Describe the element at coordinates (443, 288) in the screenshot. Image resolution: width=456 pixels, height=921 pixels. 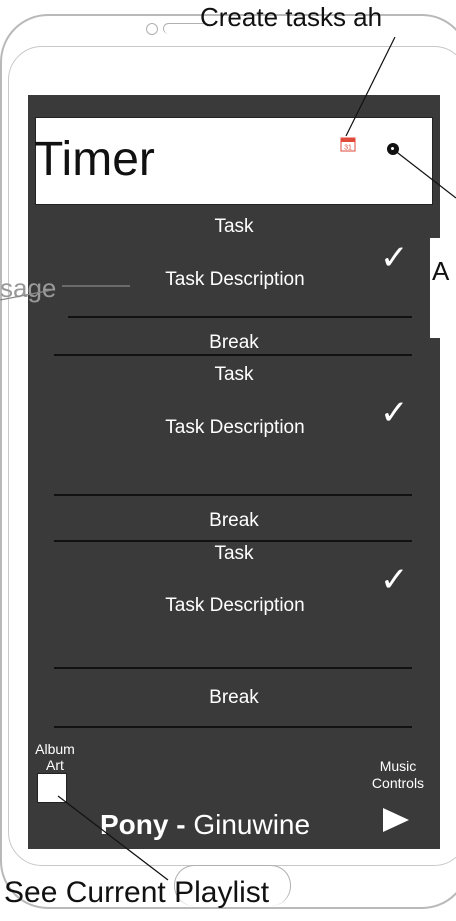
I see `annotation-box` at that location.